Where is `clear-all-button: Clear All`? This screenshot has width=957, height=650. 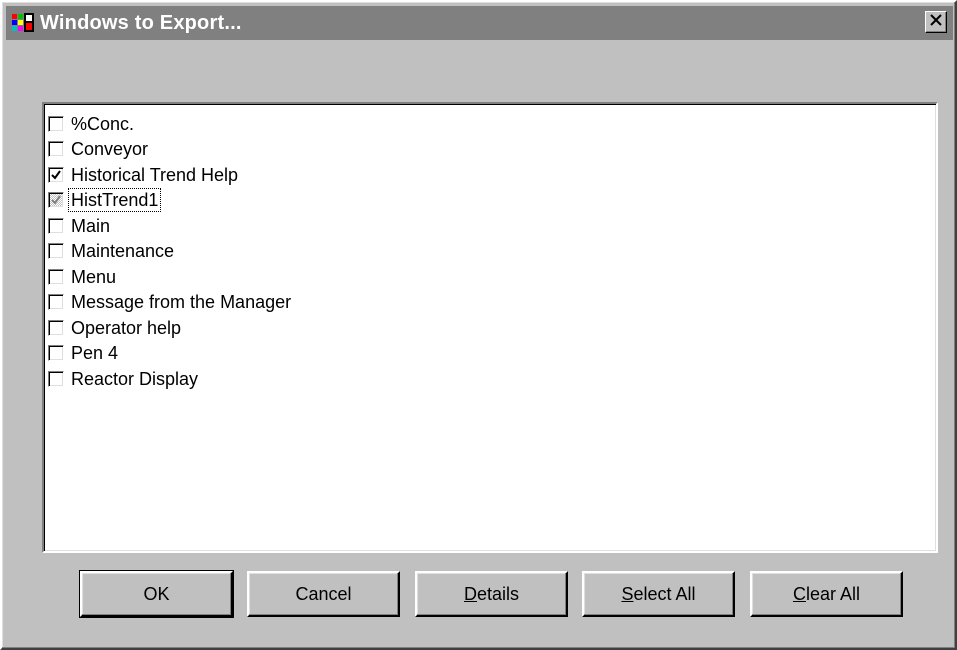 clear-all-button: Clear All is located at coordinates (826, 594).